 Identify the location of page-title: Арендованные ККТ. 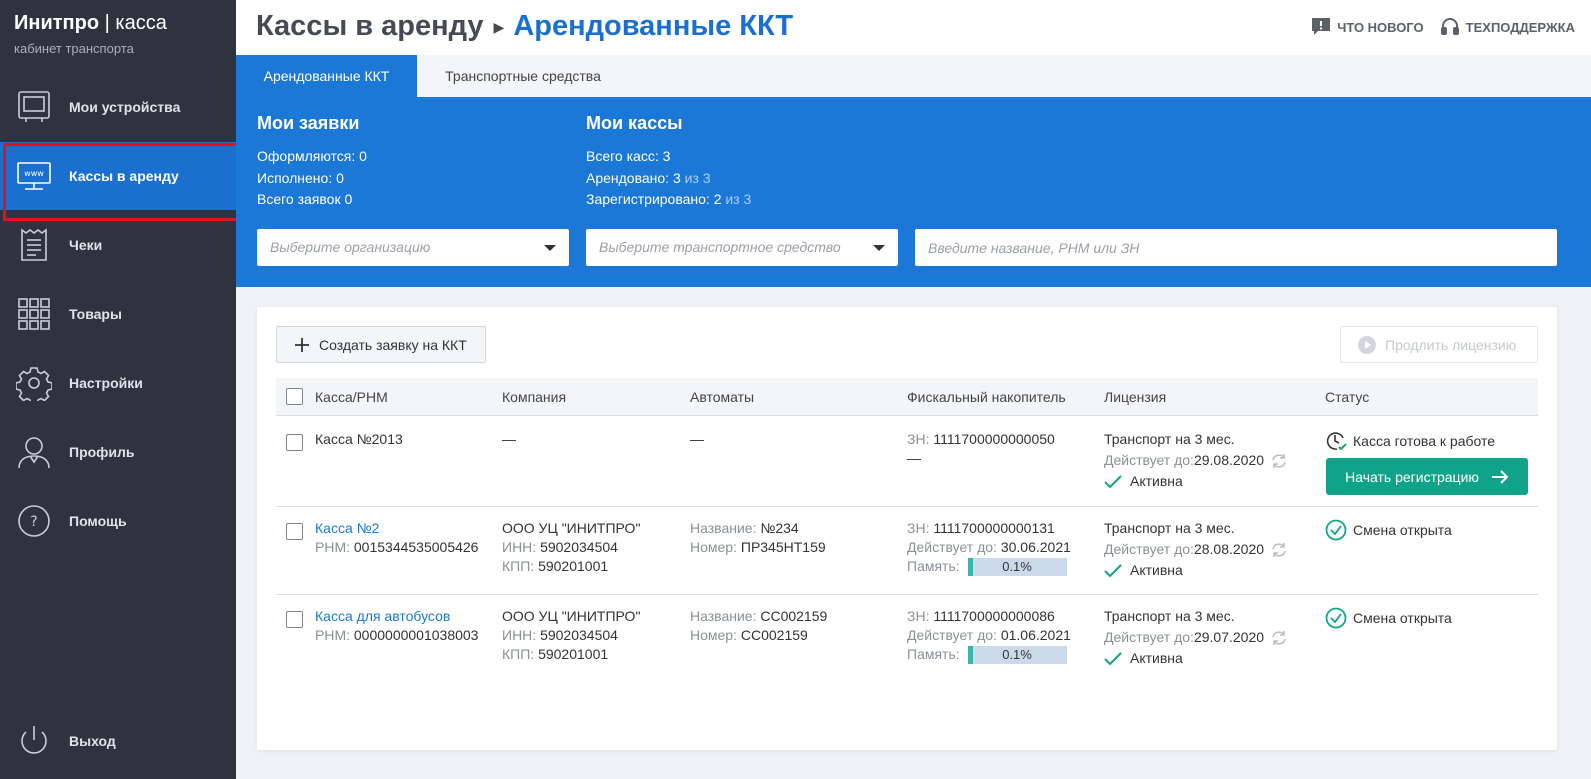
(653, 26).